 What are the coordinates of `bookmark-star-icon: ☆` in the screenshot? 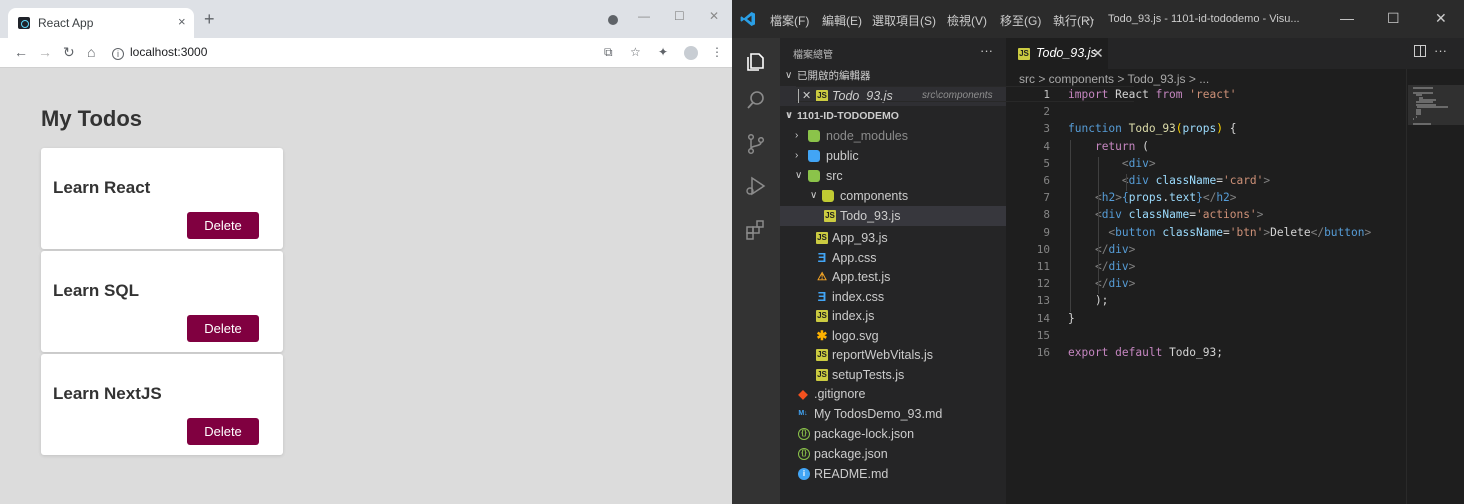 It's located at (635, 52).